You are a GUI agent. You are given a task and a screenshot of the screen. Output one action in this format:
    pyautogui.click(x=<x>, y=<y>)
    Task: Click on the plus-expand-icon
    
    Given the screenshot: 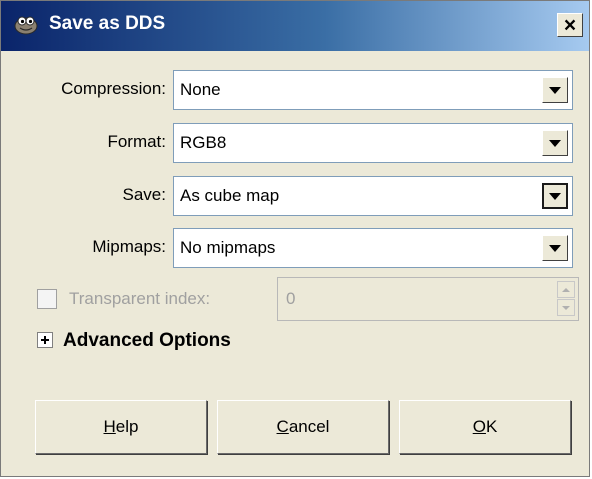 What is the action you would take?
    pyautogui.click(x=45, y=340)
    